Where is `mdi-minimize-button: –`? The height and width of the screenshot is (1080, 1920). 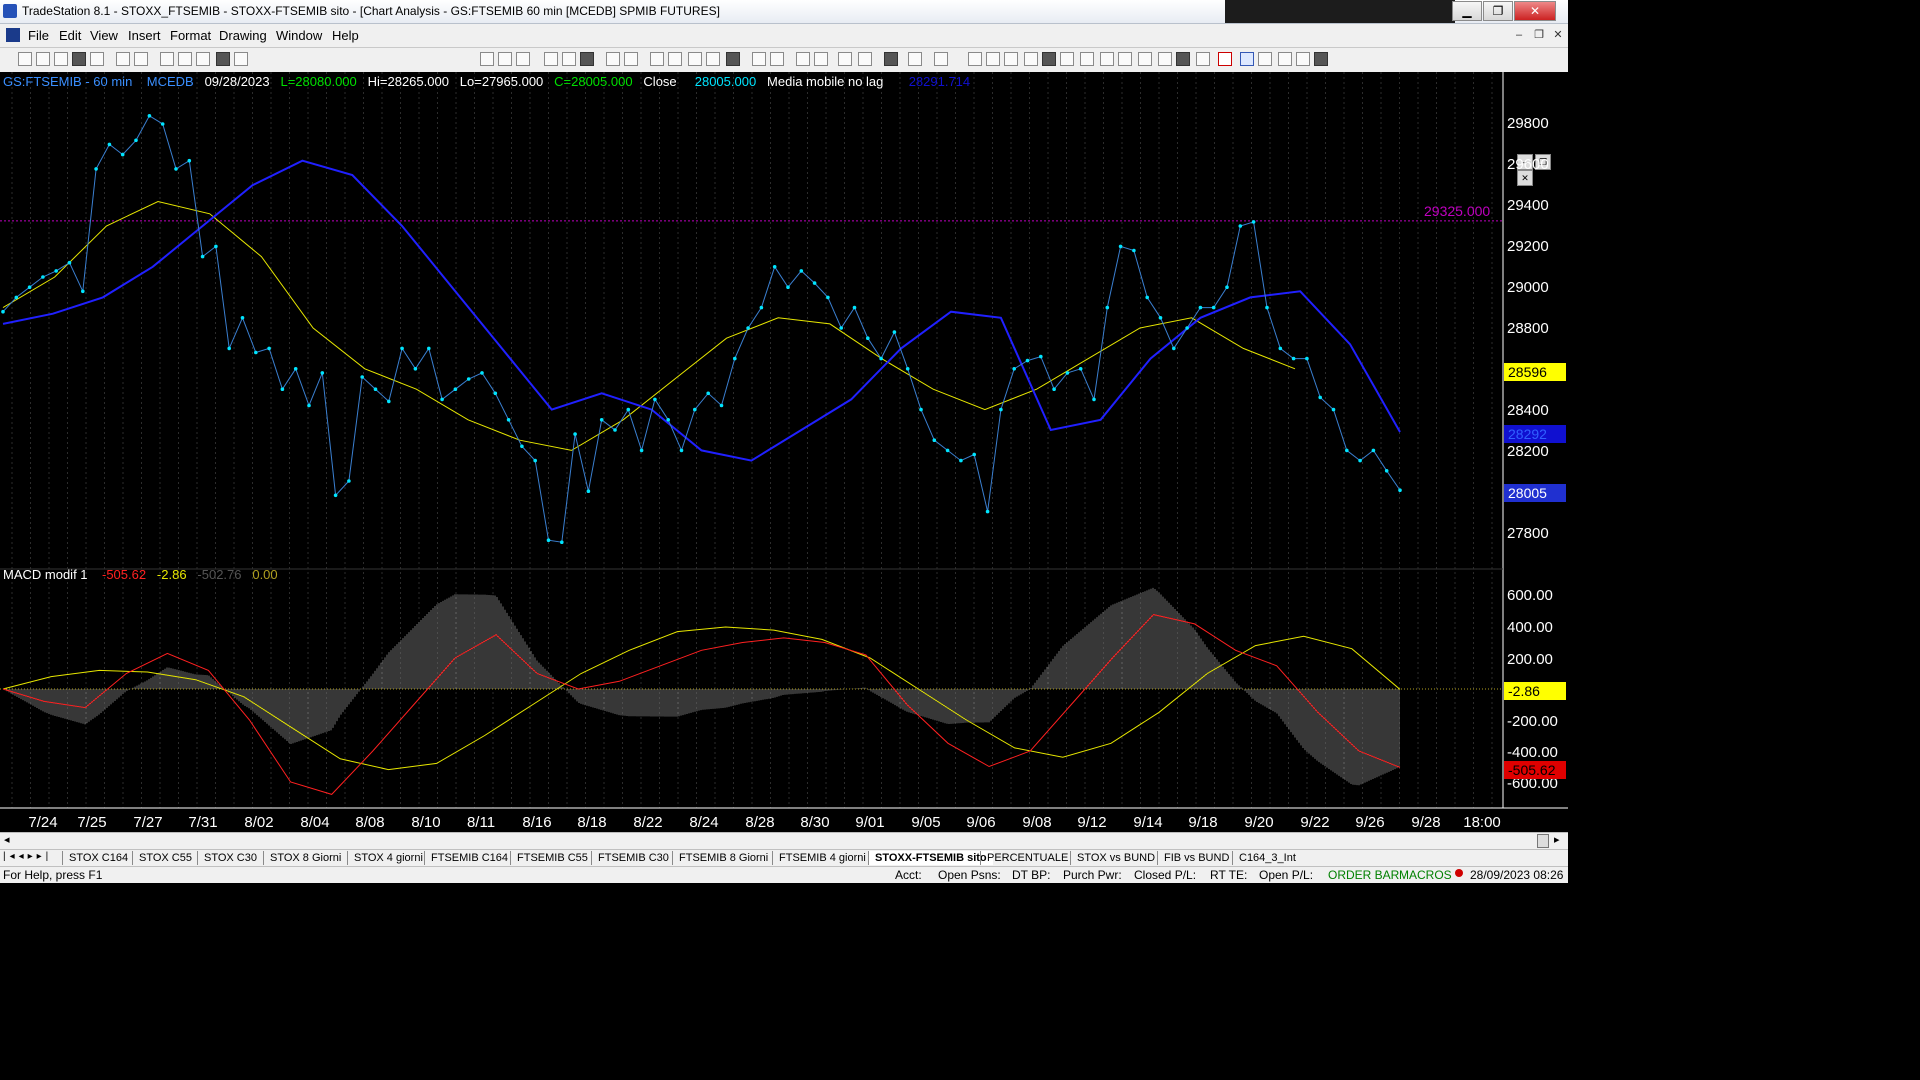
mdi-minimize-button: – is located at coordinates (1519, 35).